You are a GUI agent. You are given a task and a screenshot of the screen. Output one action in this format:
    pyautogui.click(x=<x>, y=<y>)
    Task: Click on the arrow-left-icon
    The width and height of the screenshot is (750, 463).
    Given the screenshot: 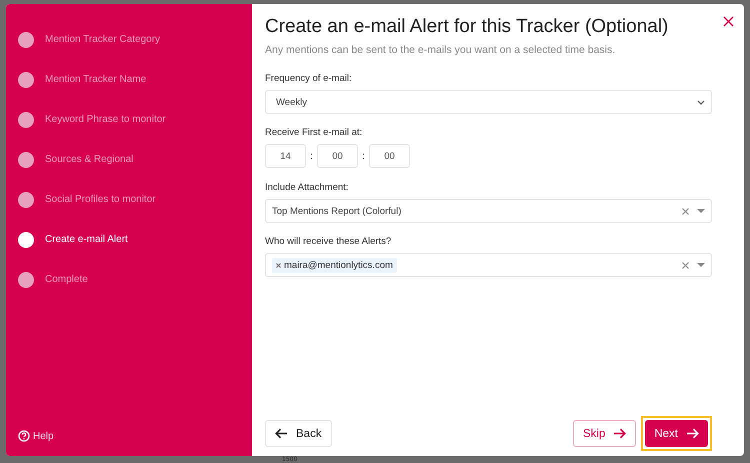 What is the action you would take?
    pyautogui.click(x=281, y=433)
    